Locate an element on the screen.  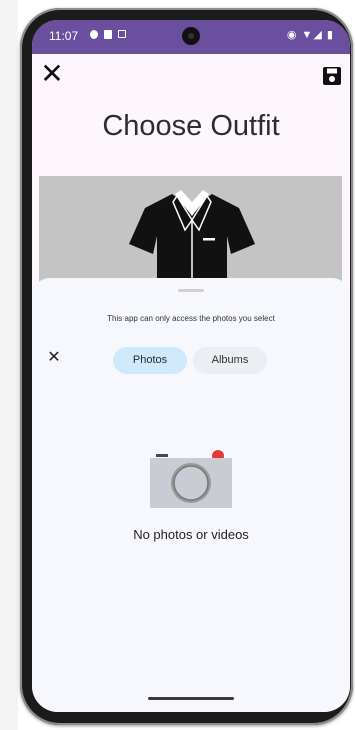
sim-icon is located at coordinates (108, 34).